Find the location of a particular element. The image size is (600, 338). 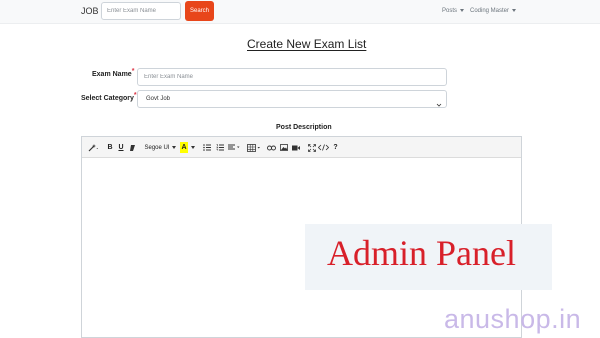

category-label-text: Select Category is located at coordinates (107, 98).